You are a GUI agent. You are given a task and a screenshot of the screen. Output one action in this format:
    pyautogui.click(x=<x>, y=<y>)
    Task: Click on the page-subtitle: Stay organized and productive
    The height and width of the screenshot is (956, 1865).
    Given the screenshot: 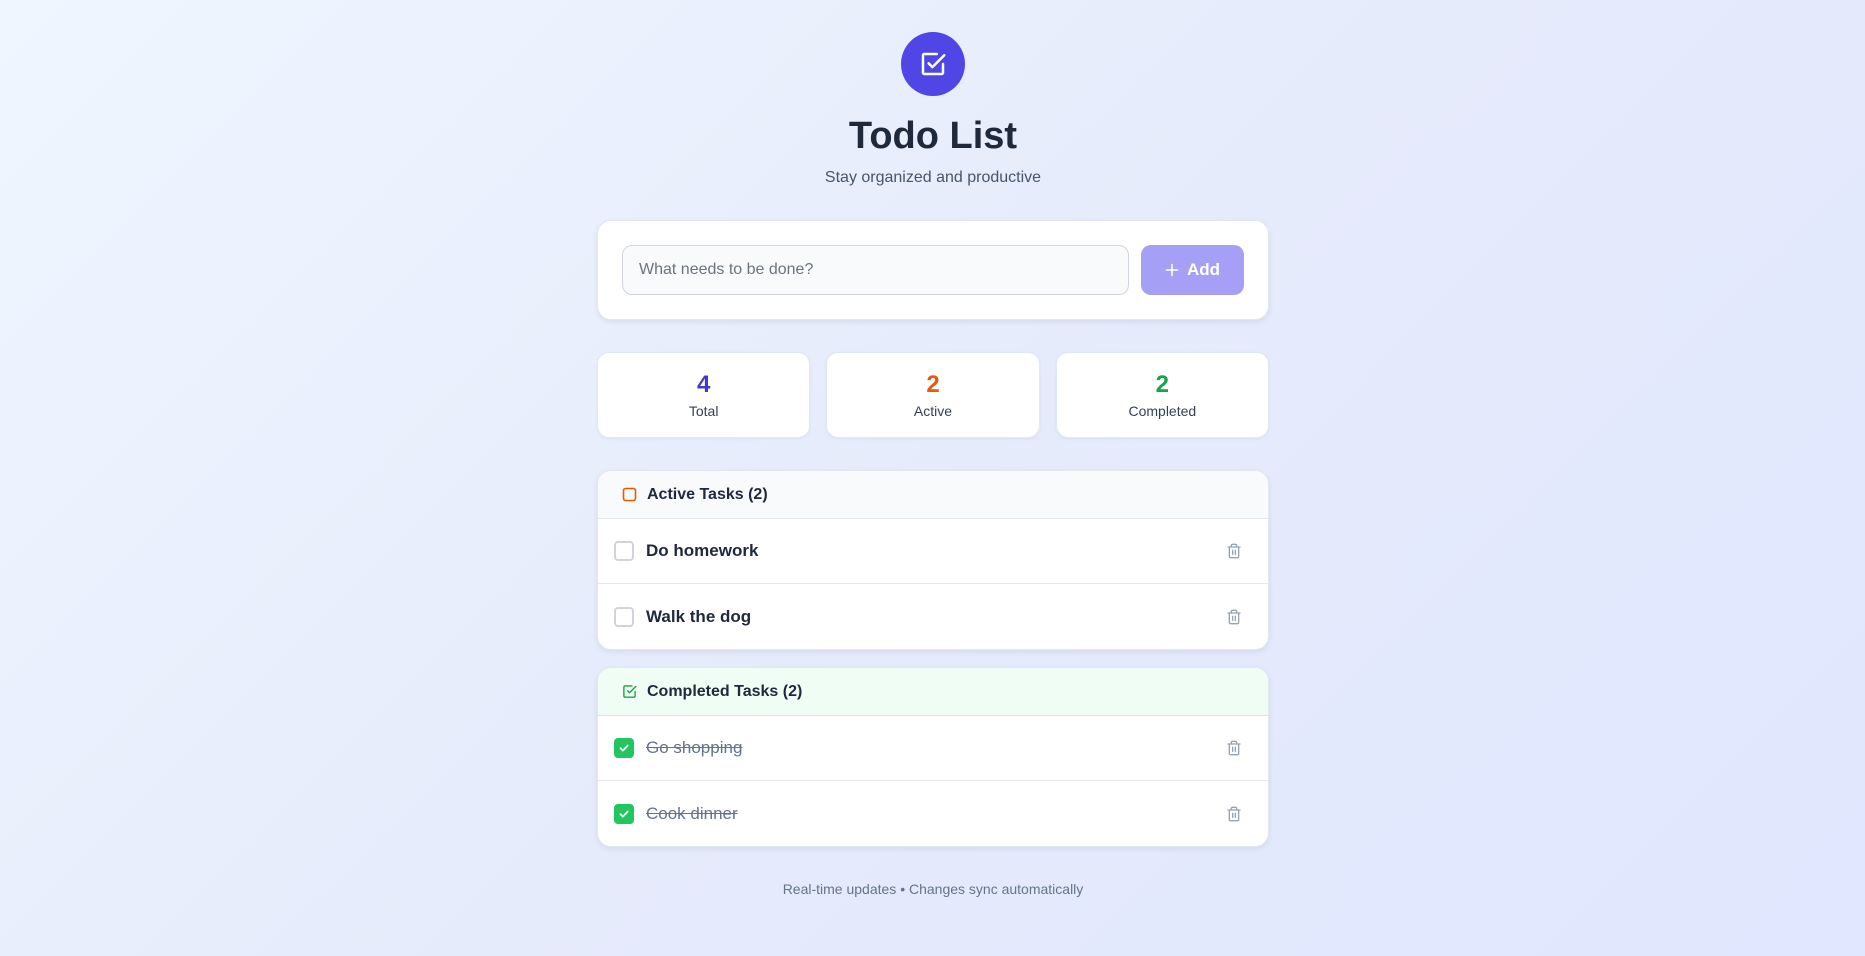 What is the action you would take?
    pyautogui.click(x=933, y=177)
    